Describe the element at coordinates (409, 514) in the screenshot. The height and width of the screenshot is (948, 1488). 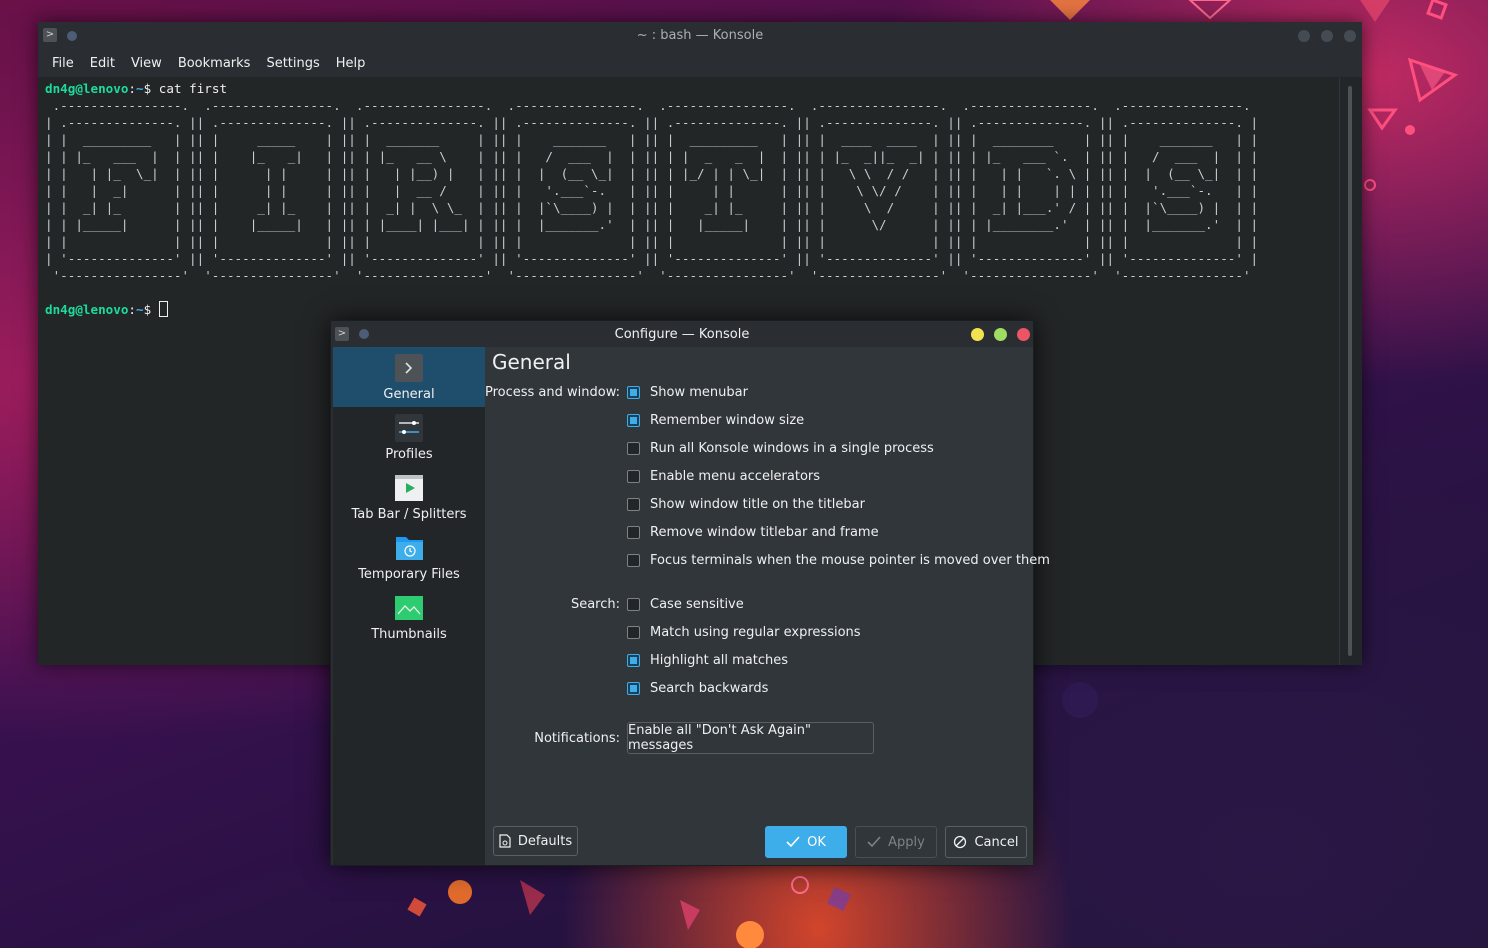
I see `sidebar-item-label: Tab Bar / Splitters` at that location.